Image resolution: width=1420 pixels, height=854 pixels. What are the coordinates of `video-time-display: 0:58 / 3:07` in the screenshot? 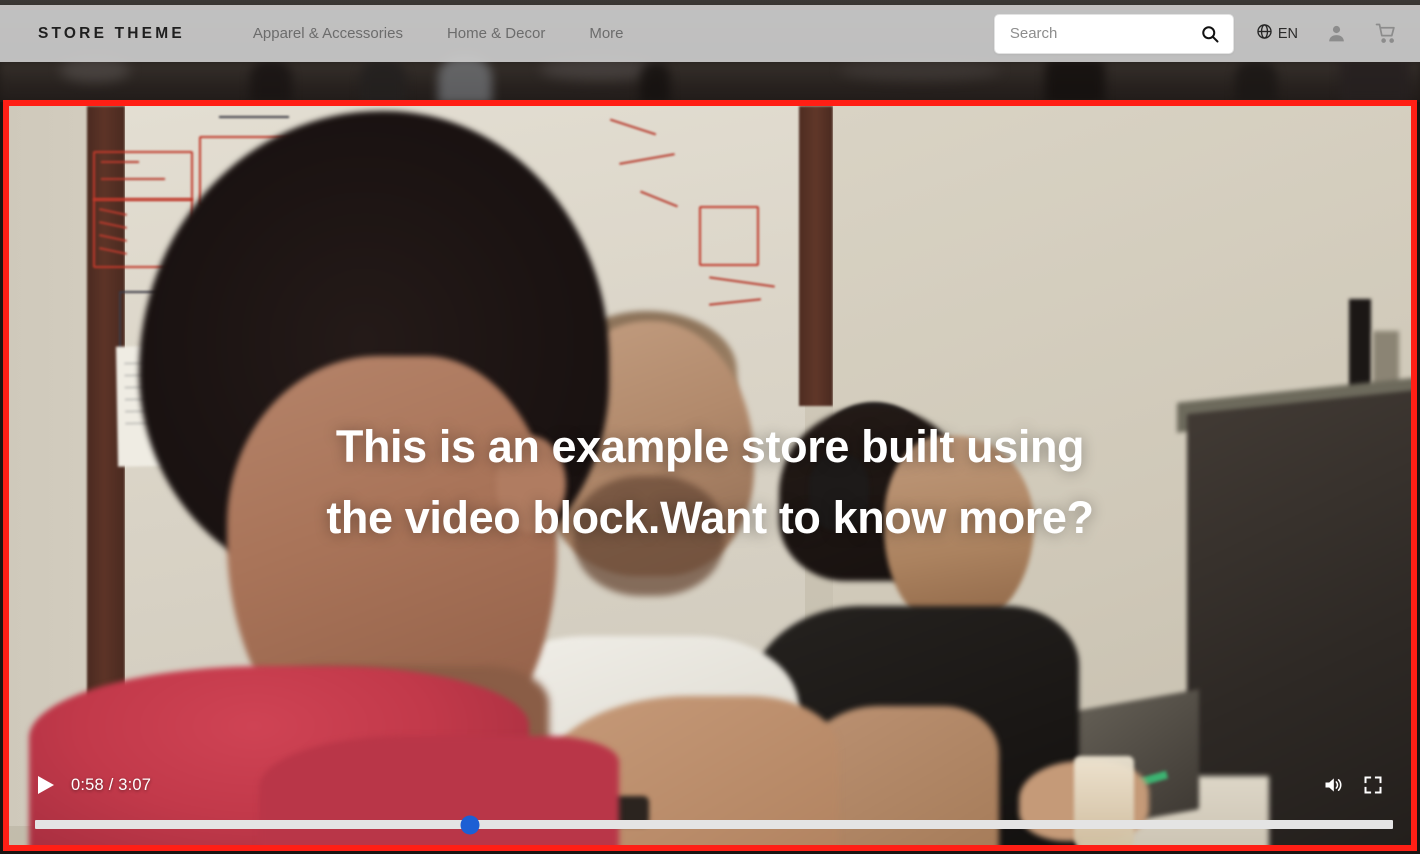 It's located at (111, 784).